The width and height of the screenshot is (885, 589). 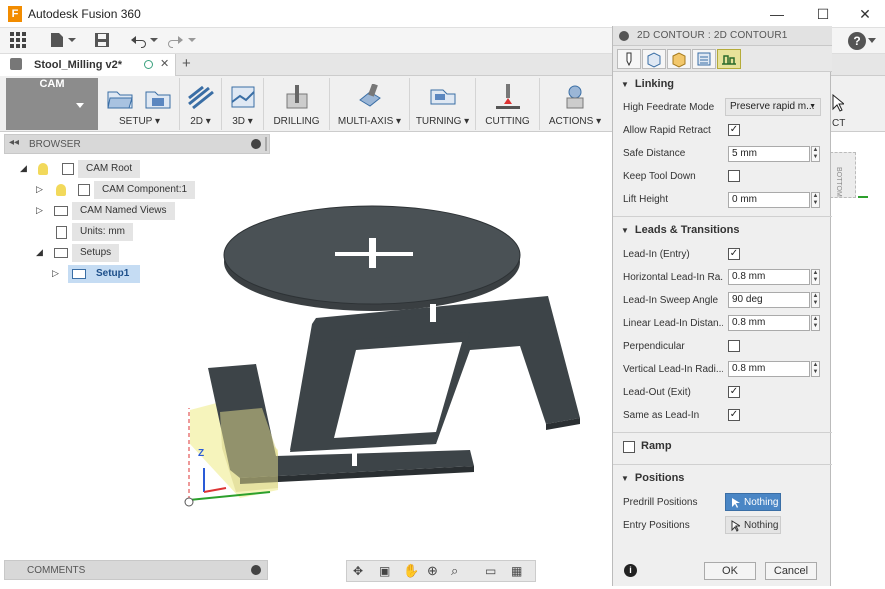 What do you see at coordinates (189, 502) in the screenshot?
I see `origin-point` at bounding box center [189, 502].